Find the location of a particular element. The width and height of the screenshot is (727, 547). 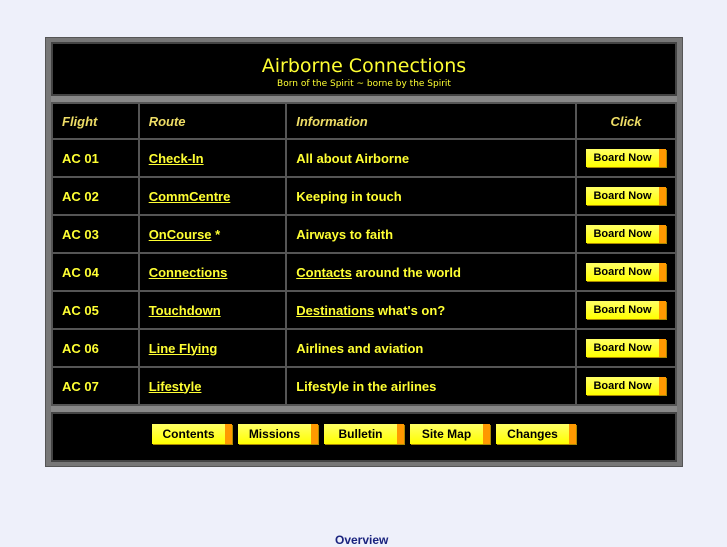

route-link: Connections is located at coordinates (188, 272).